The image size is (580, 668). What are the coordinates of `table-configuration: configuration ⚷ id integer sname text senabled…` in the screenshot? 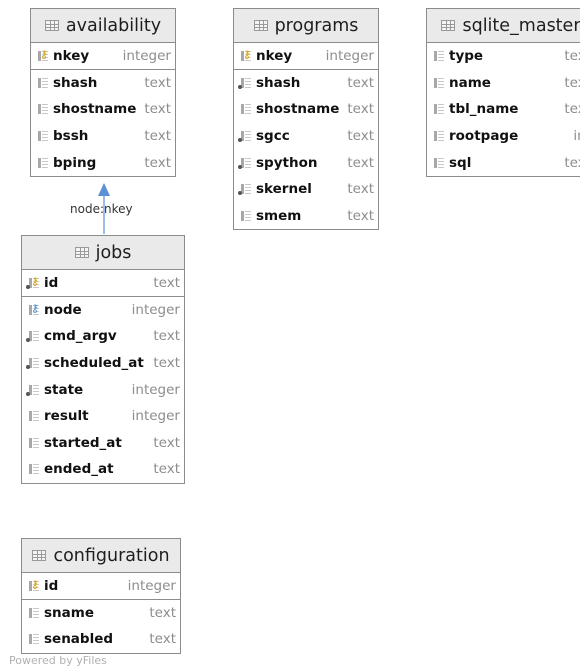 It's located at (101, 596).